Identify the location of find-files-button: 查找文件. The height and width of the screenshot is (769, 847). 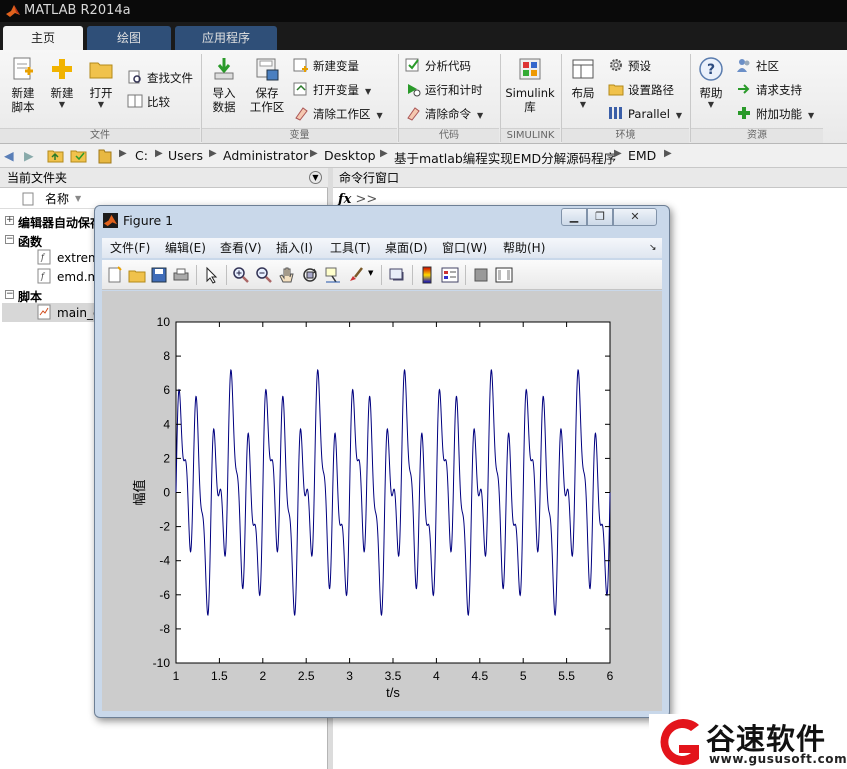
(160, 78).